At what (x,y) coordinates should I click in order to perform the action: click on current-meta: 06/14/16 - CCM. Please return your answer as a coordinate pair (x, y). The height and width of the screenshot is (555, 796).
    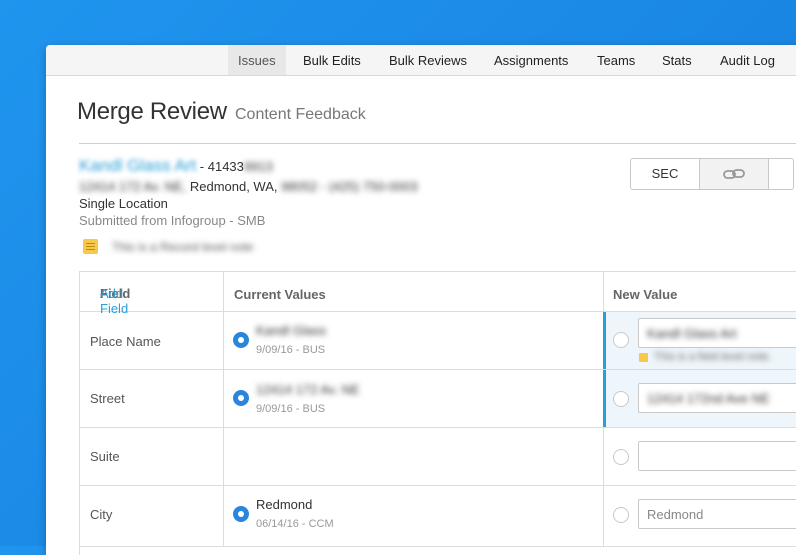
    Looking at the image, I should click on (295, 524).